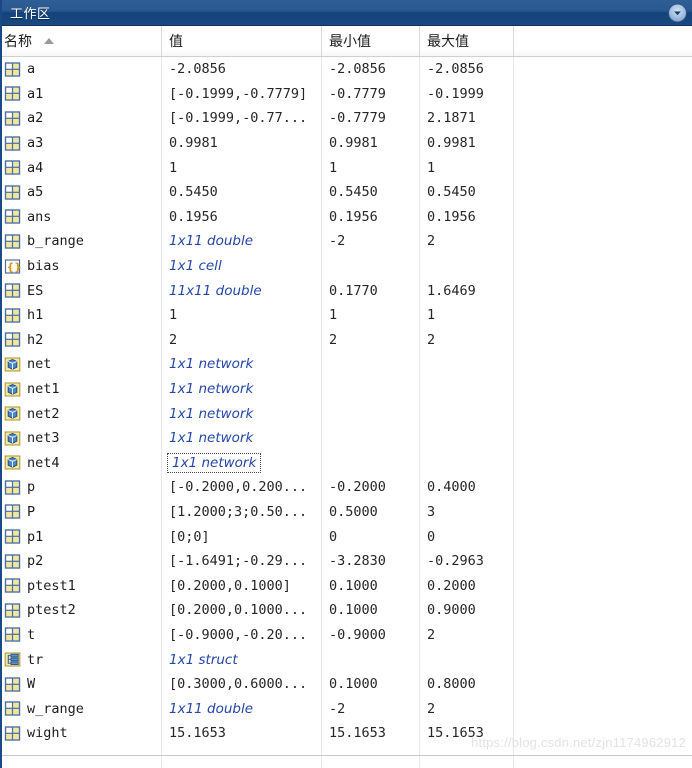  I want to click on table-row: a1 [-0.1999,-0.7779] -0.7779 -0.1999, so click(347, 94).